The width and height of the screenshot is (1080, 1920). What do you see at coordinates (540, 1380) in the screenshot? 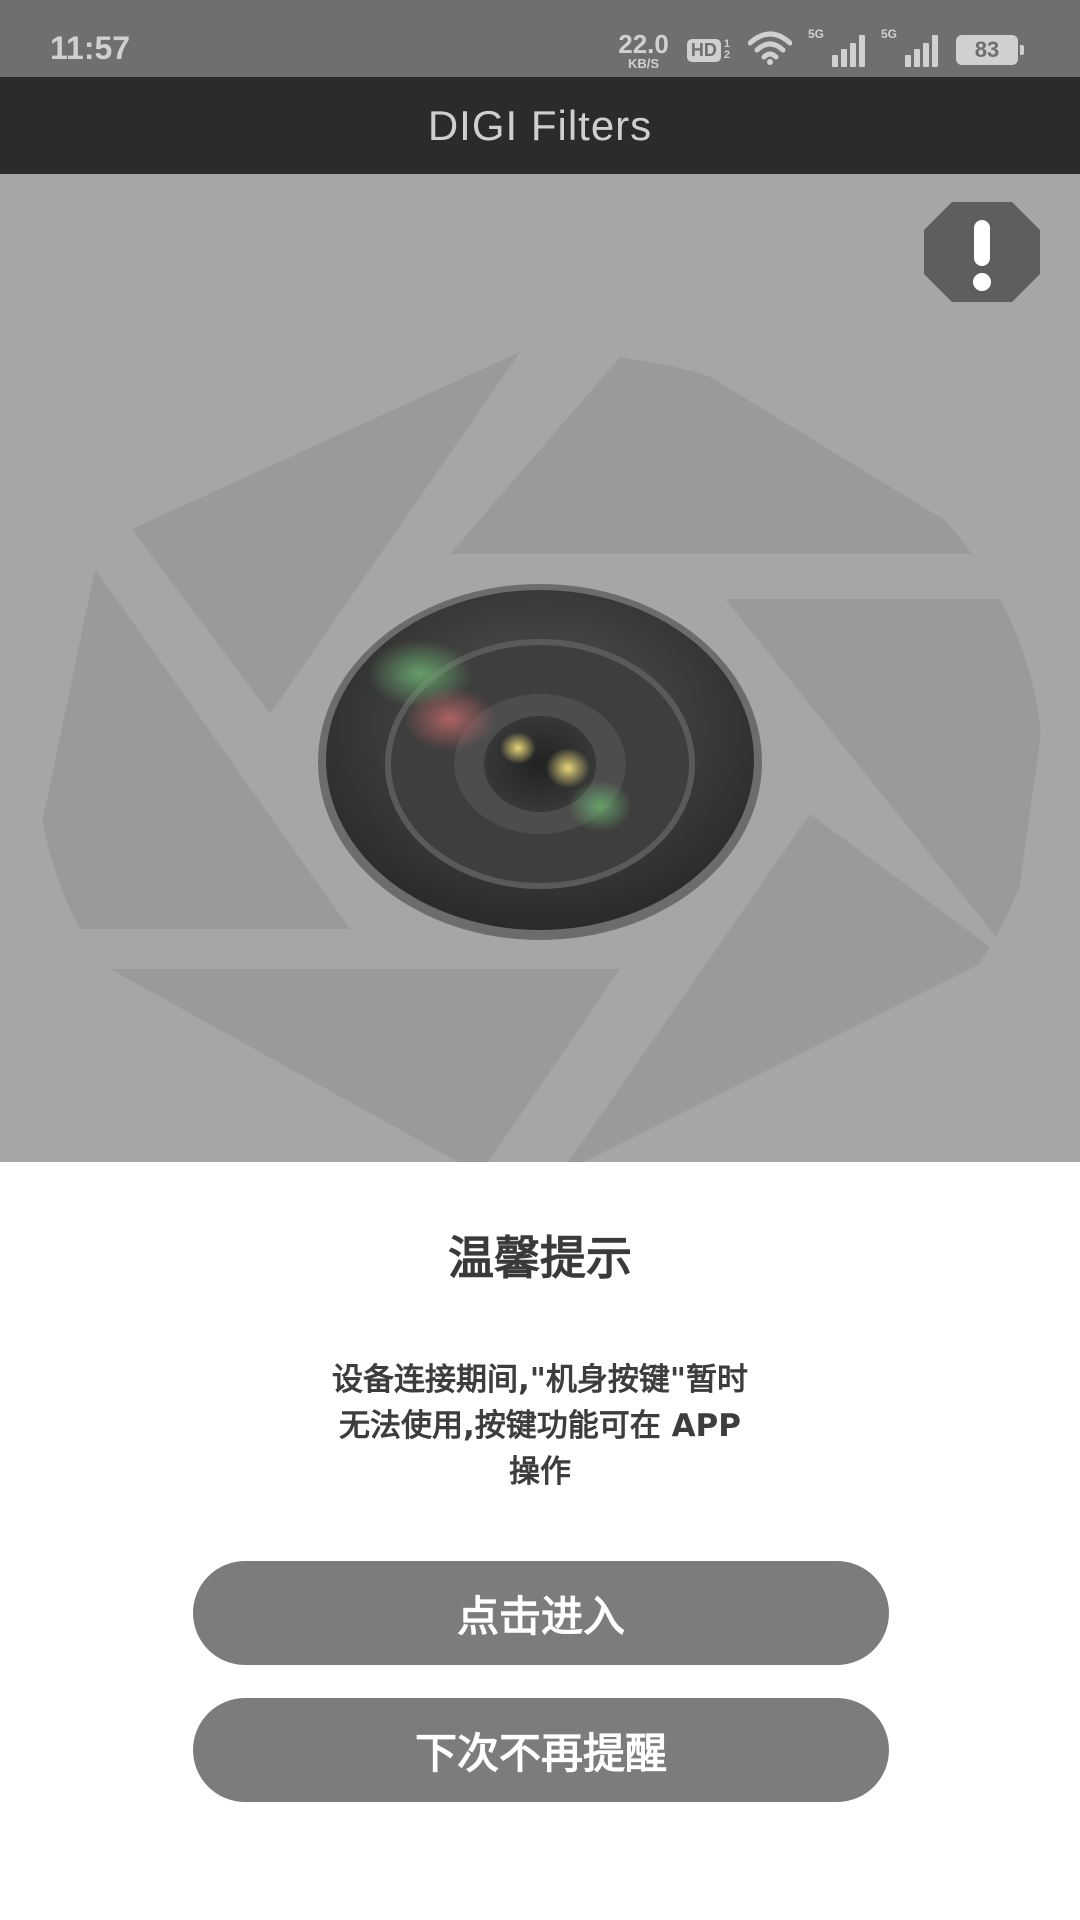
I see `dialog-message-line: 设备连接期间,"机身按键"暂时` at bounding box center [540, 1380].